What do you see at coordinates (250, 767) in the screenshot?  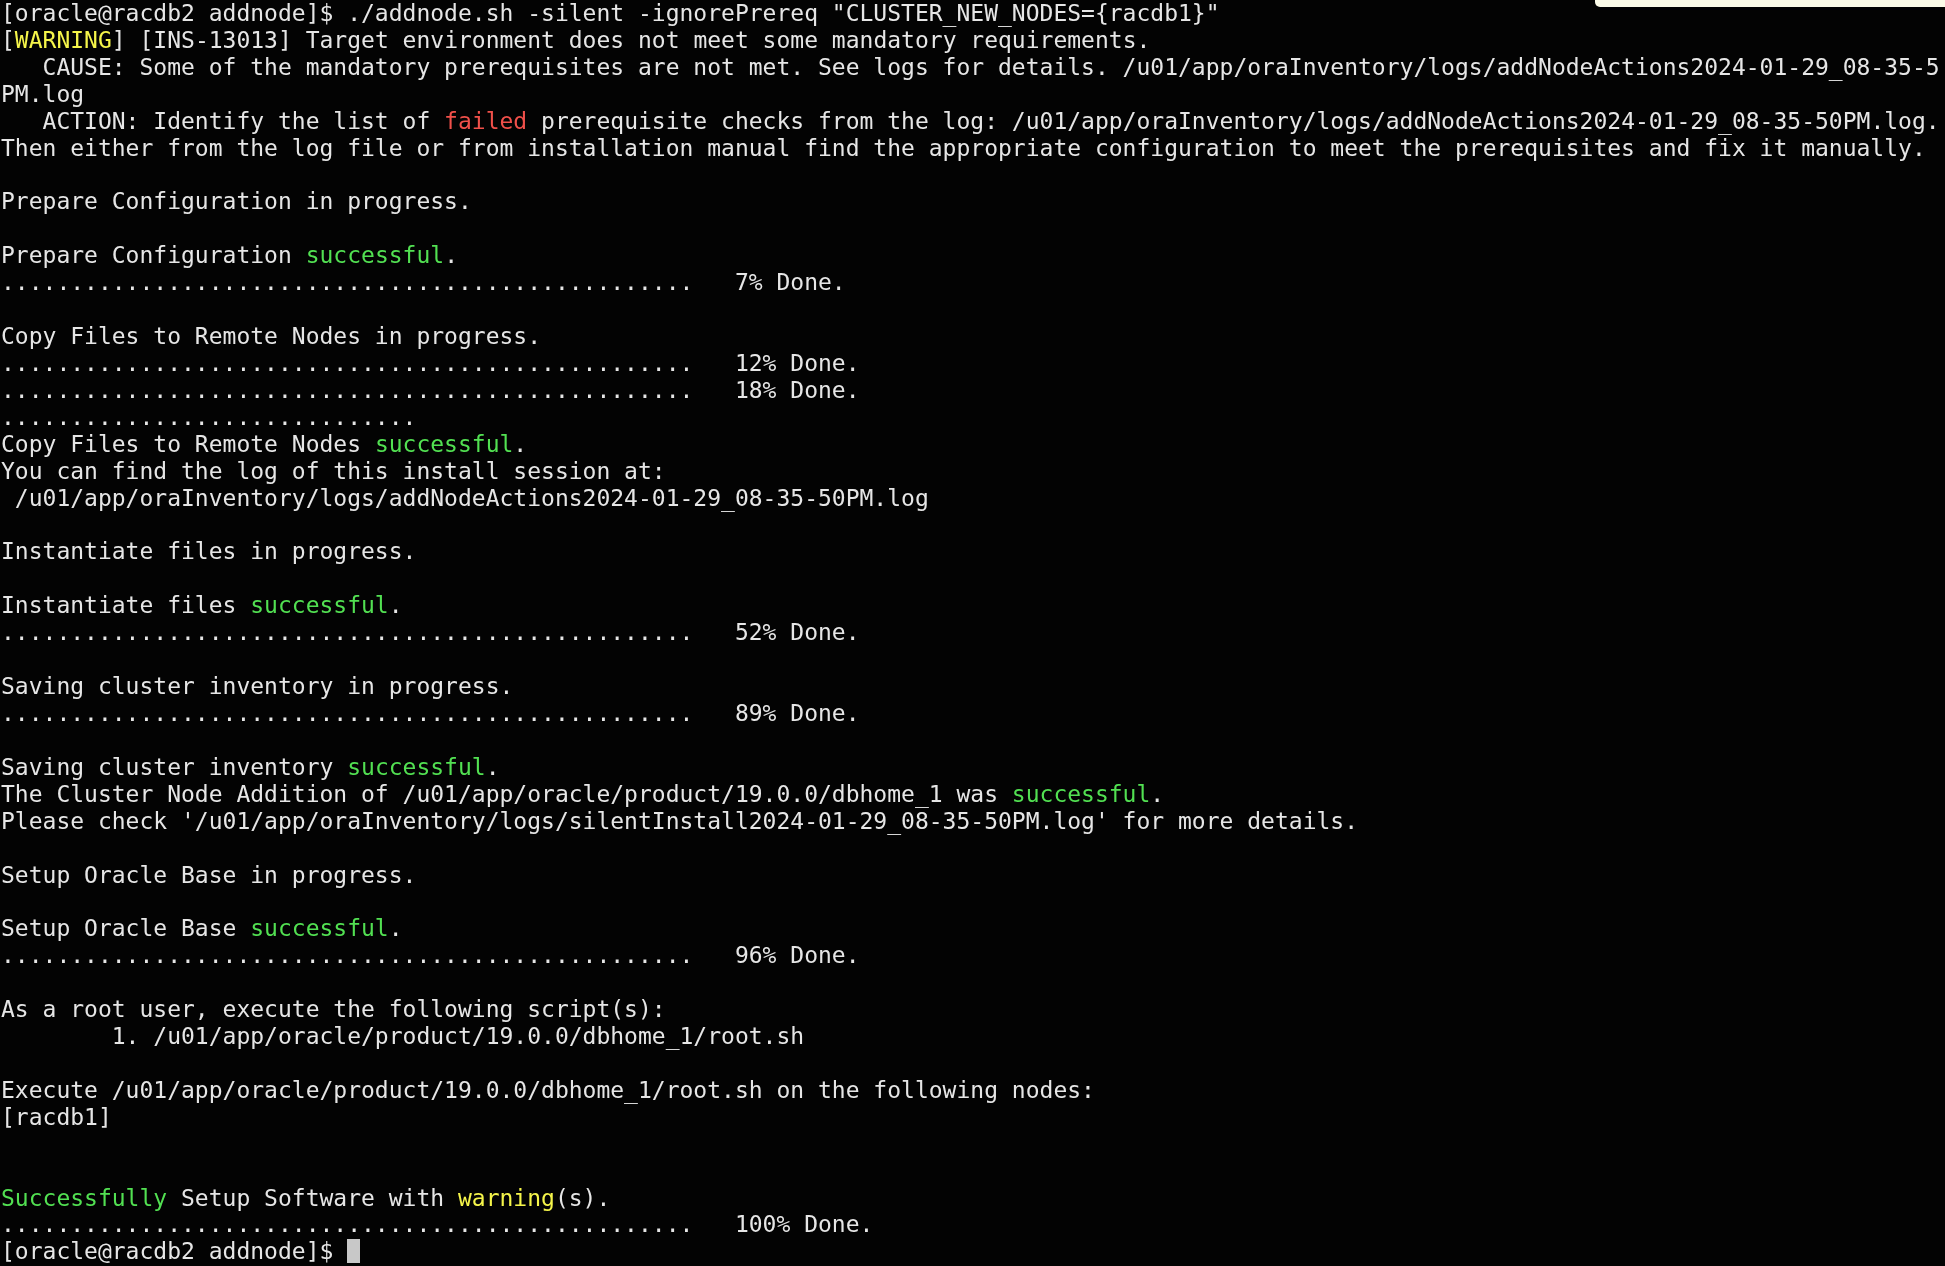 I see `terminal-line: Saving cluster inventory successful.` at bounding box center [250, 767].